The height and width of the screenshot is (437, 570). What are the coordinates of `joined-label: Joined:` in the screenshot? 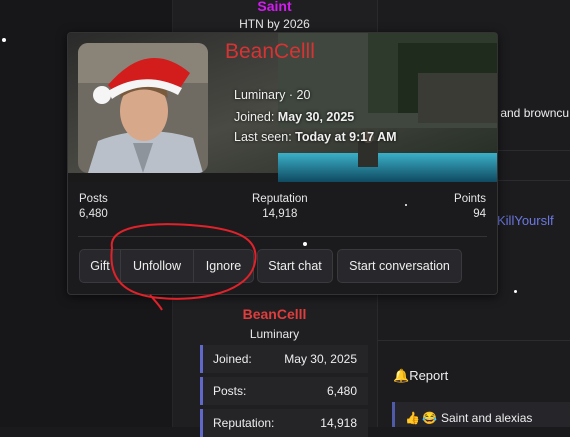 It's located at (254, 117).